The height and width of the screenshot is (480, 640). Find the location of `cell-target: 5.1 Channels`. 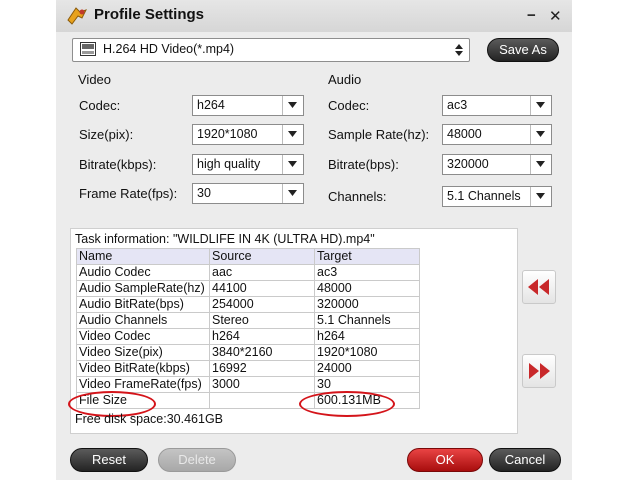

cell-target: 5.1 Channels is located at coordinates (367, 320).